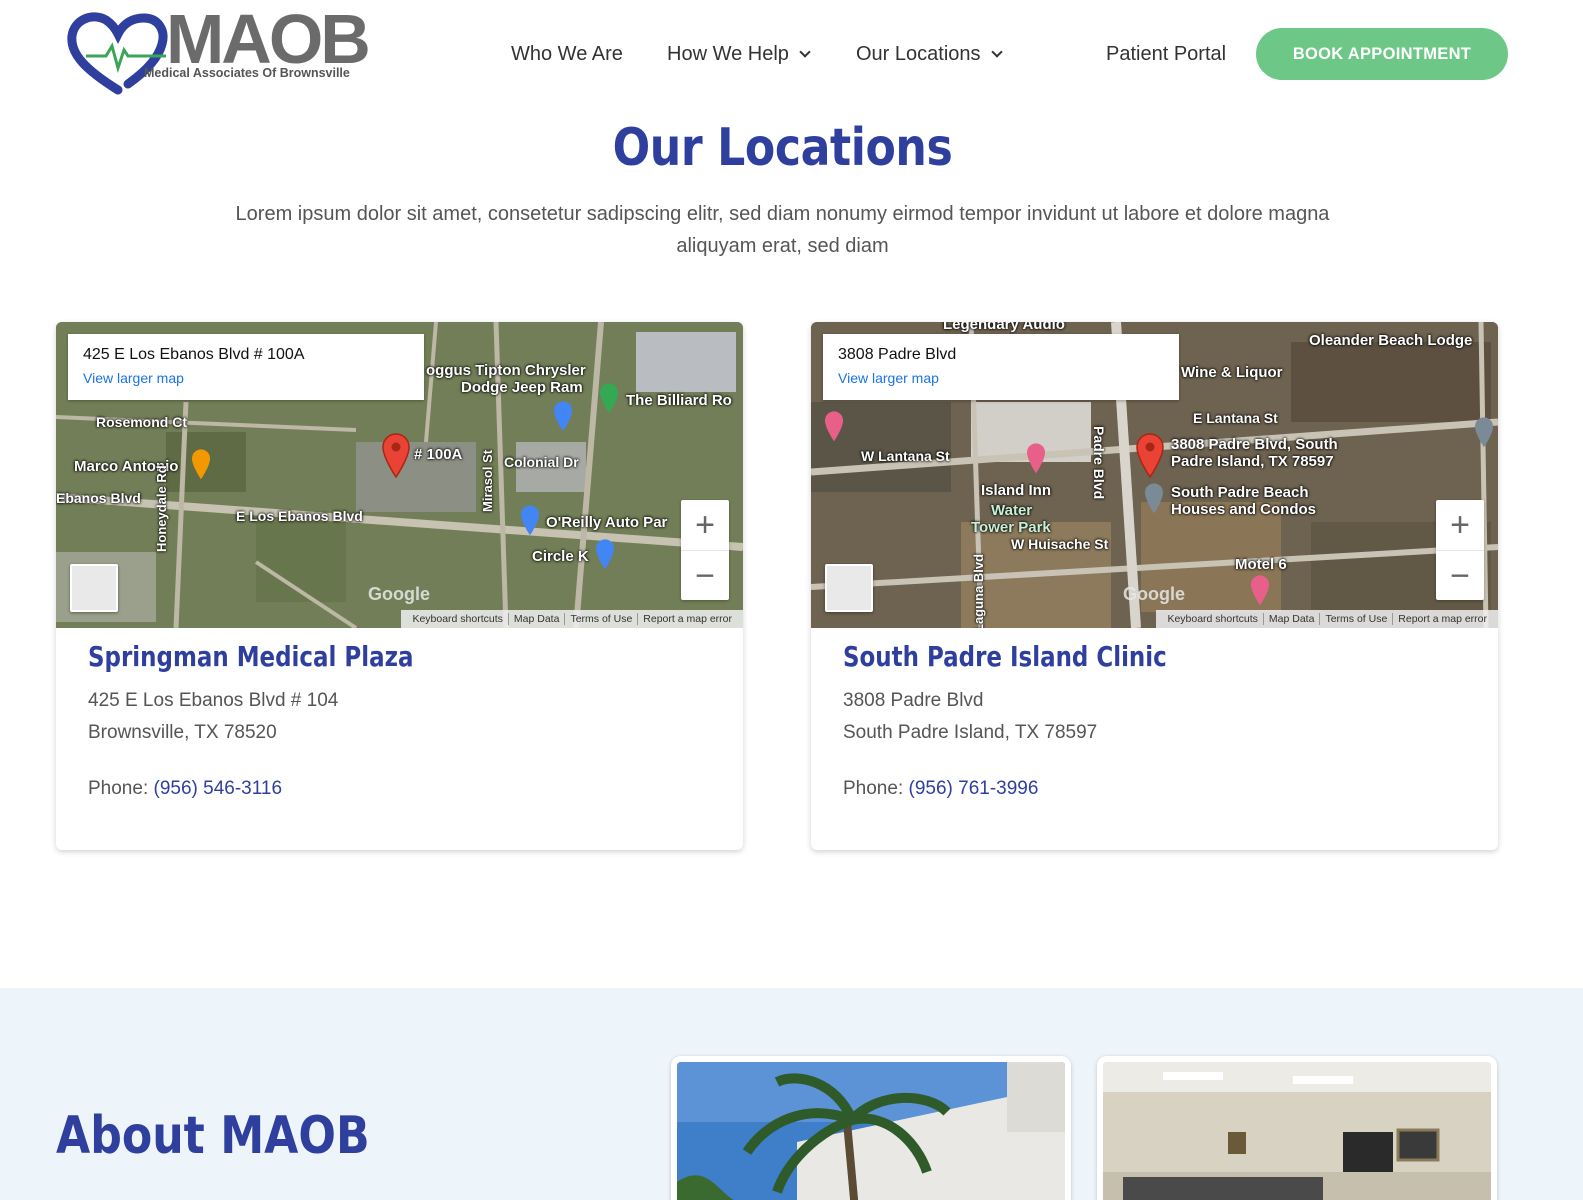 Image resolution: width=1583 pixels, height=1200 pixels. What do you see at coordinates (728, 54) in the screenshot?
I see `nav-label: How We Help` at bounding box center [728, 54].